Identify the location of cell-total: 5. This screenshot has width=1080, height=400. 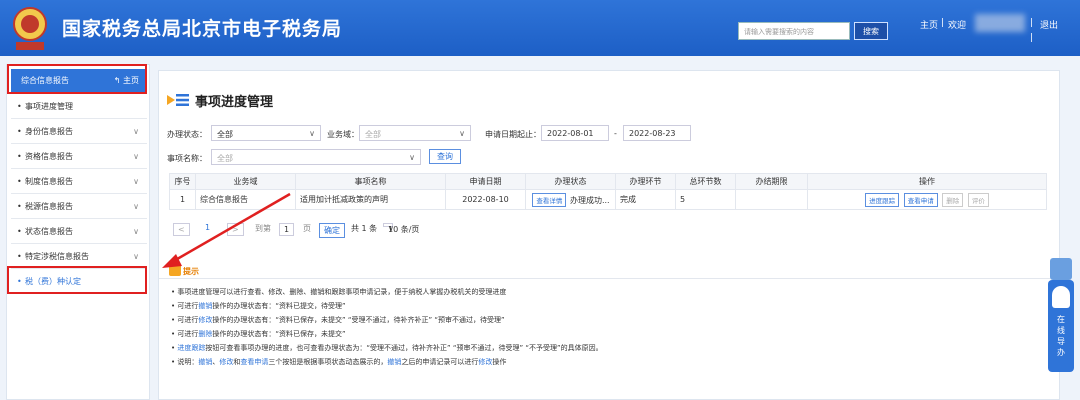
(705, 199).